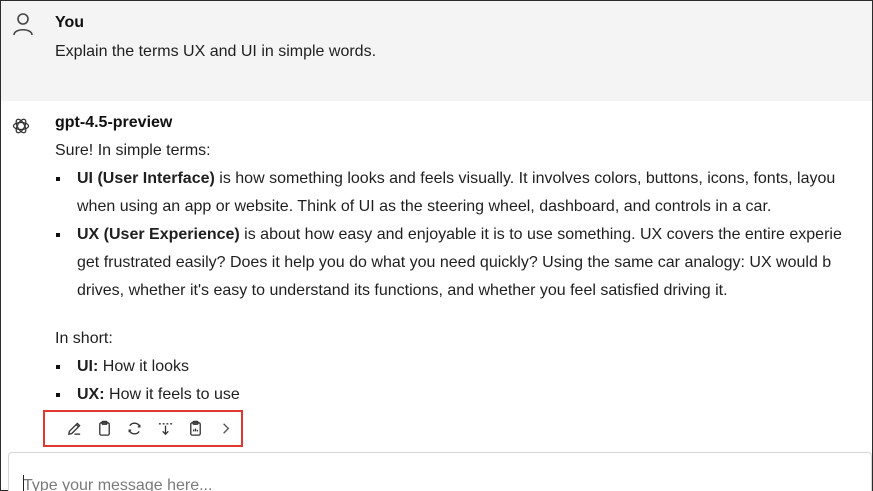 This screenshot has height=491, width=873. I want to click on summary-text: How it feels to use, so click(172, 394).